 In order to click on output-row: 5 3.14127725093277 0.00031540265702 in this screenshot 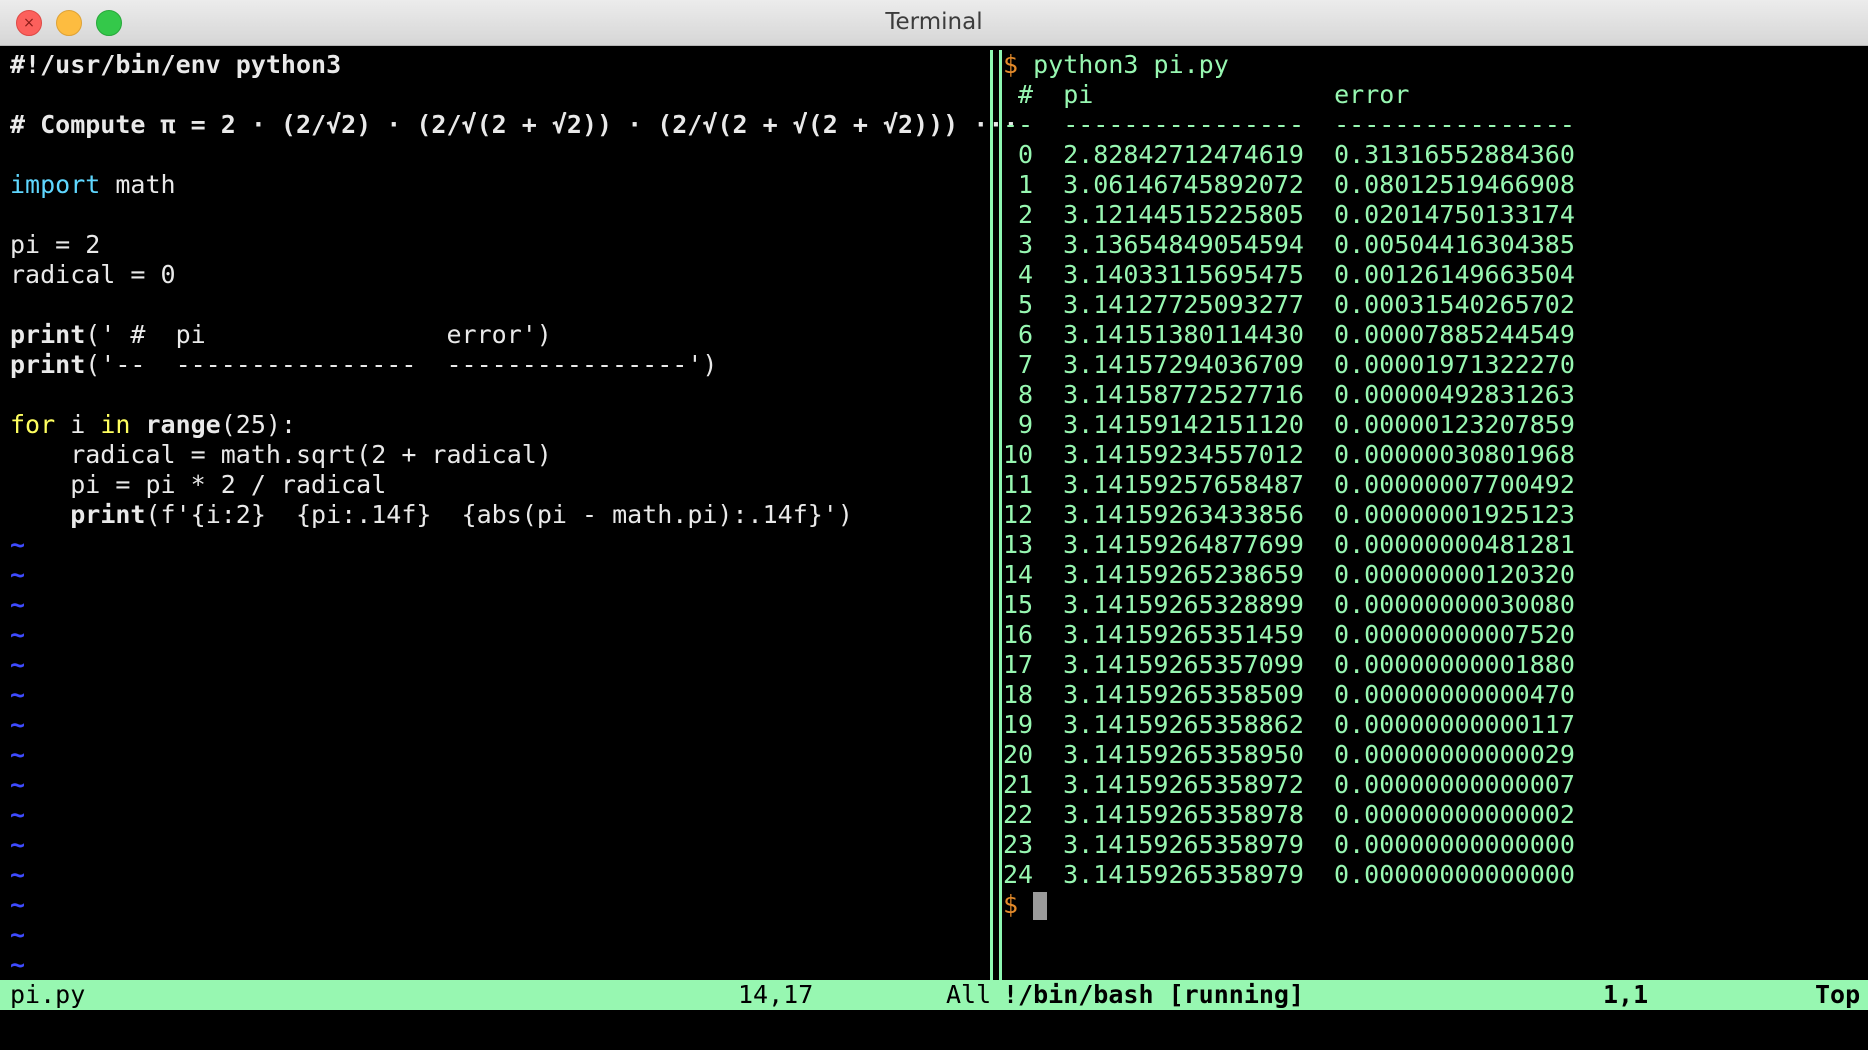, I will do `click(1433, 305)`.